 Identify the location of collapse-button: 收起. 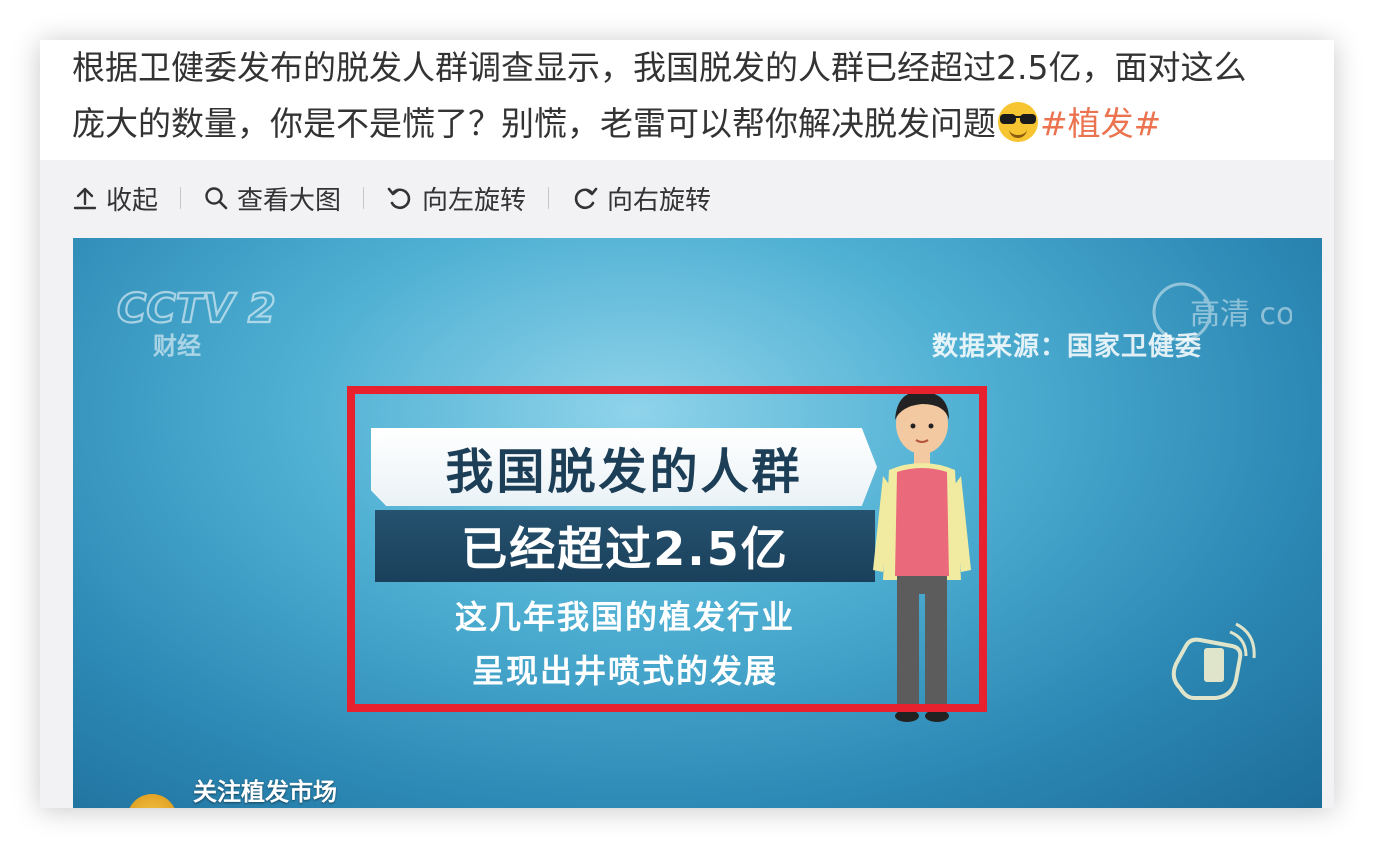
(115, 198).